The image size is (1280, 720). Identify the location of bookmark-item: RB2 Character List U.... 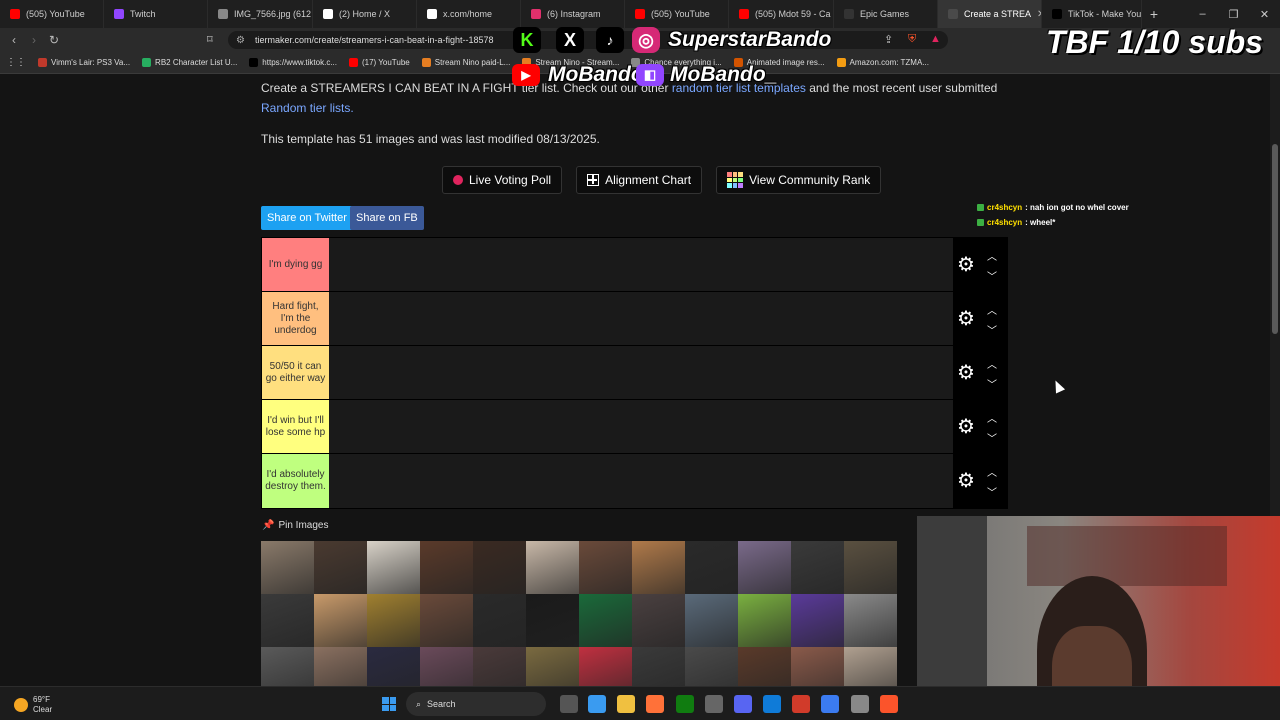
(189, 62).